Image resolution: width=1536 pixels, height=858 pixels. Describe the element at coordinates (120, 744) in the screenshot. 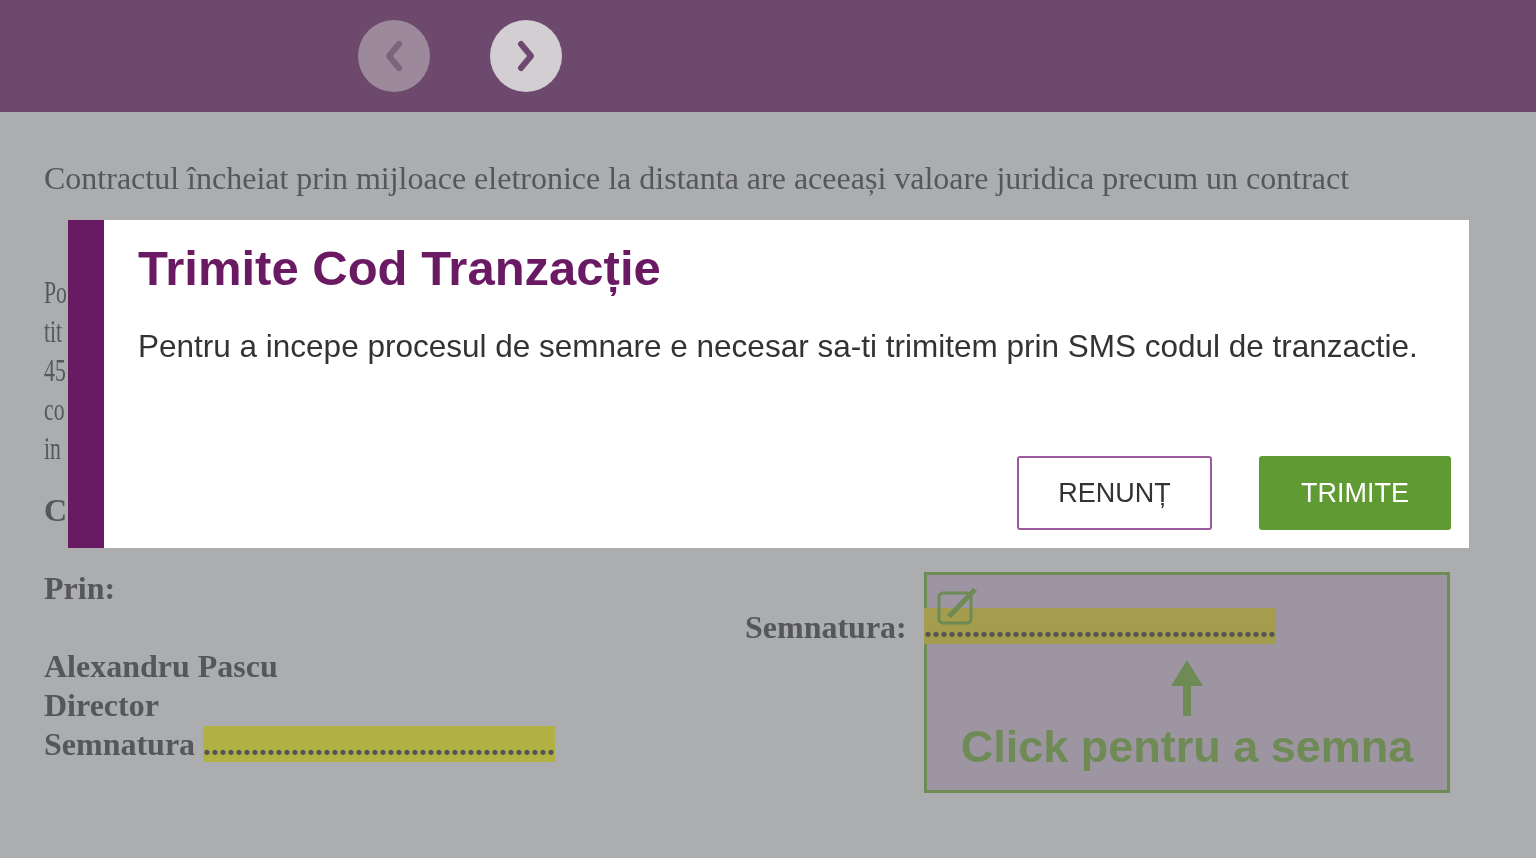

I see `signature-label: Semnatura` at that location.